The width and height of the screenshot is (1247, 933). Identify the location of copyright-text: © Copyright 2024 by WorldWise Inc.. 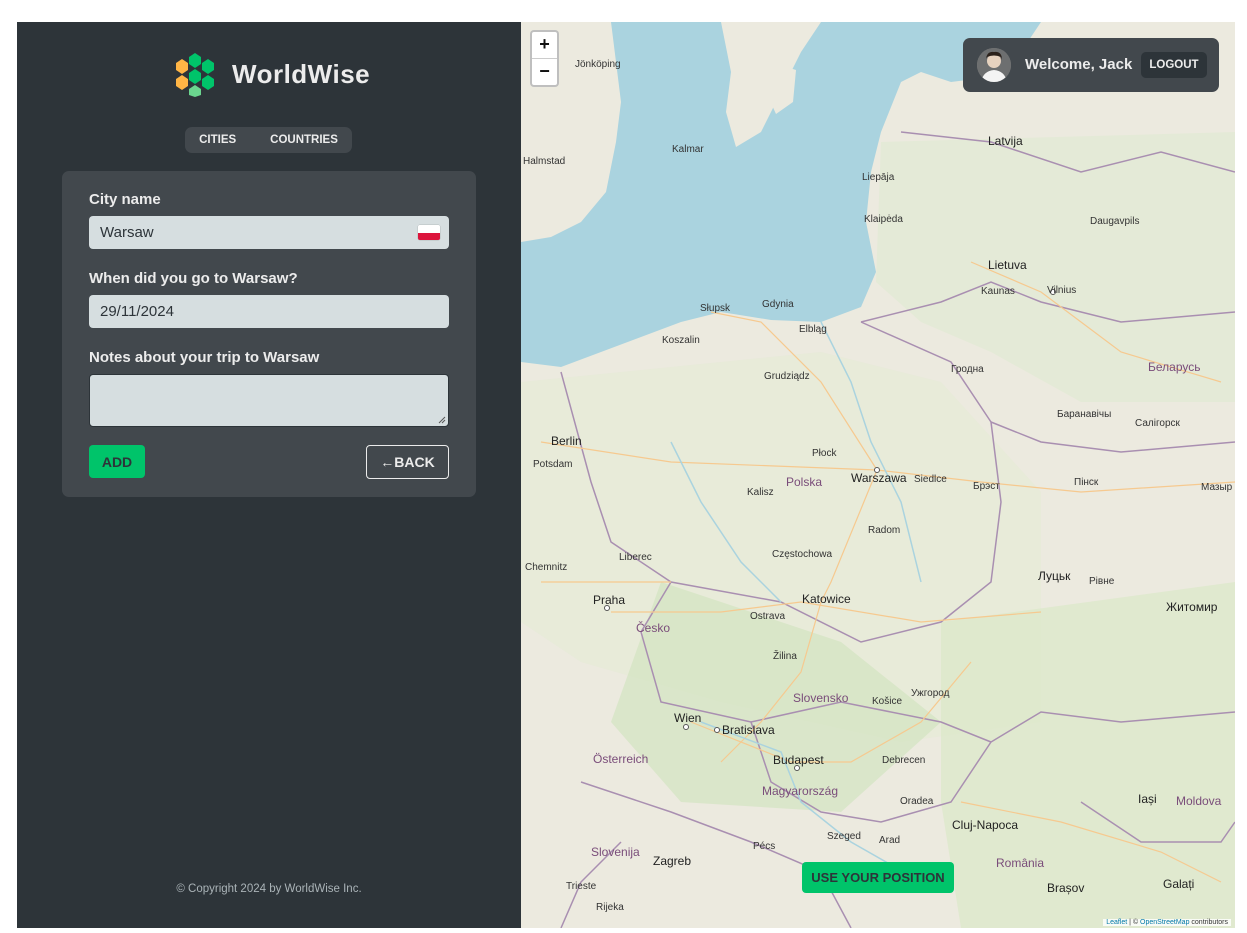
(269, 889).